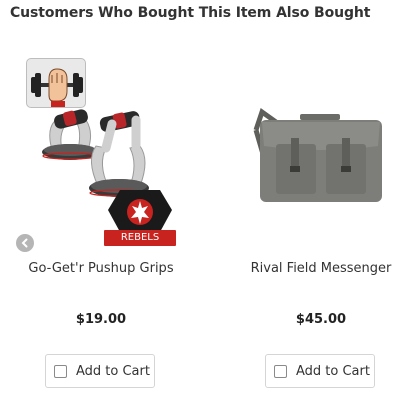 The height and width of the screenshot is (400, 400). Describe the element at coordinates (317, 154) in the screenshot. I see `messenger-bag-image` at that location.